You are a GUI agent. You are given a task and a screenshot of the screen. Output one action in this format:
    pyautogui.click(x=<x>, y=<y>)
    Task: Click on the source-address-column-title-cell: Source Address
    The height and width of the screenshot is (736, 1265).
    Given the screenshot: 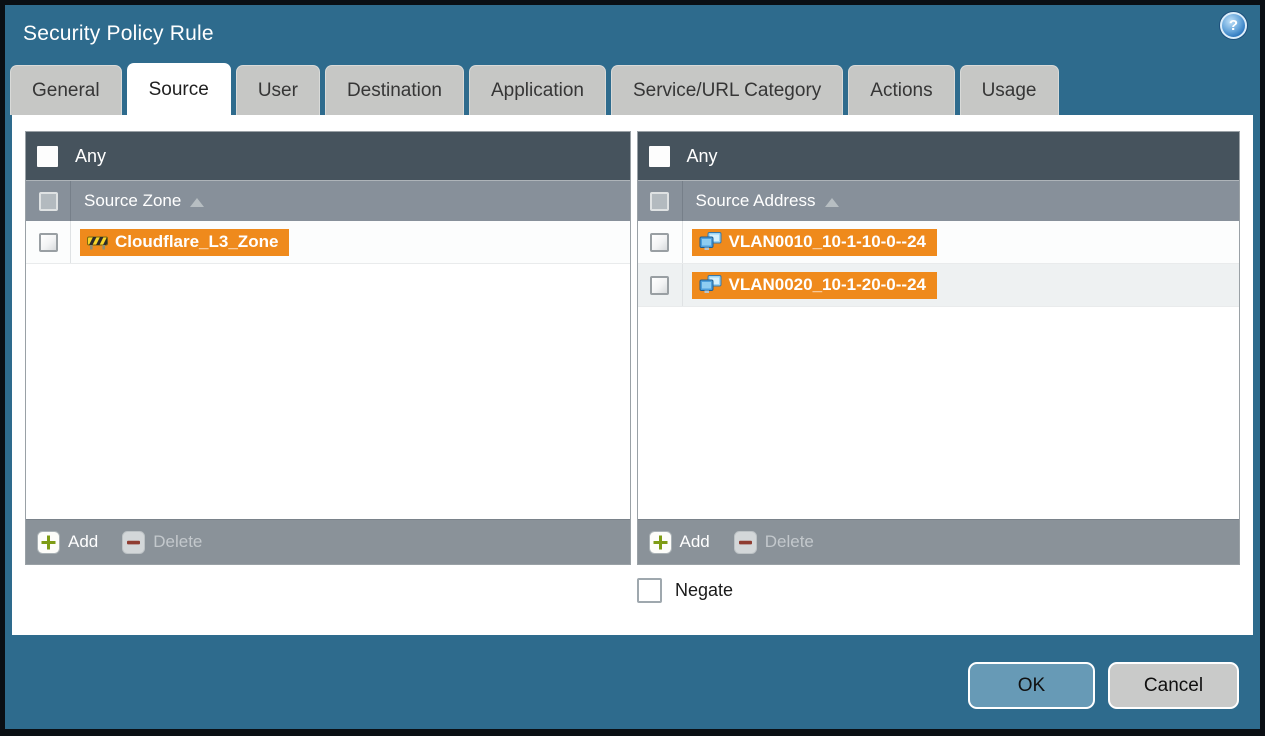 What is the action you would take?
    pyautogui.click(x=761, y=201)
    